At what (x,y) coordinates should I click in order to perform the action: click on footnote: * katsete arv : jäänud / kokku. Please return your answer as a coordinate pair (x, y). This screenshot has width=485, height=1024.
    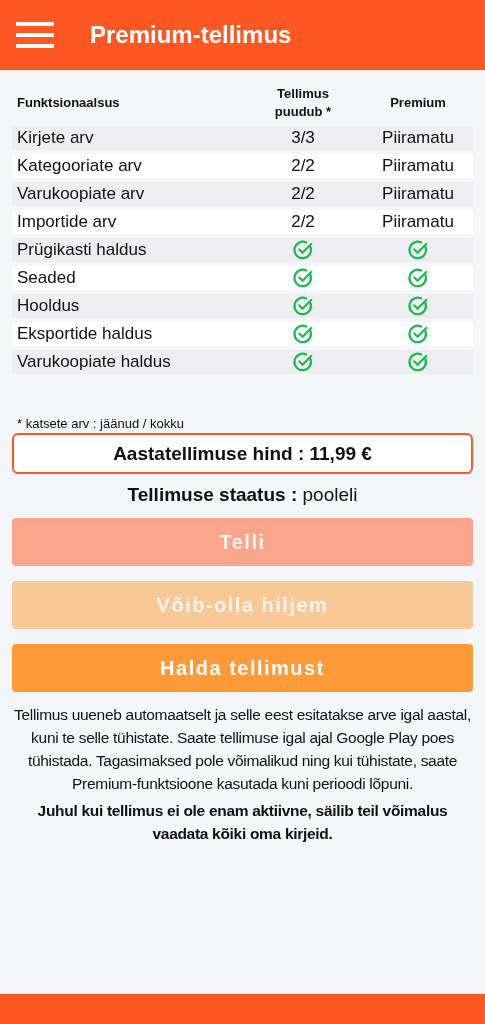
    Looking at the image, I should click on (101, 423).